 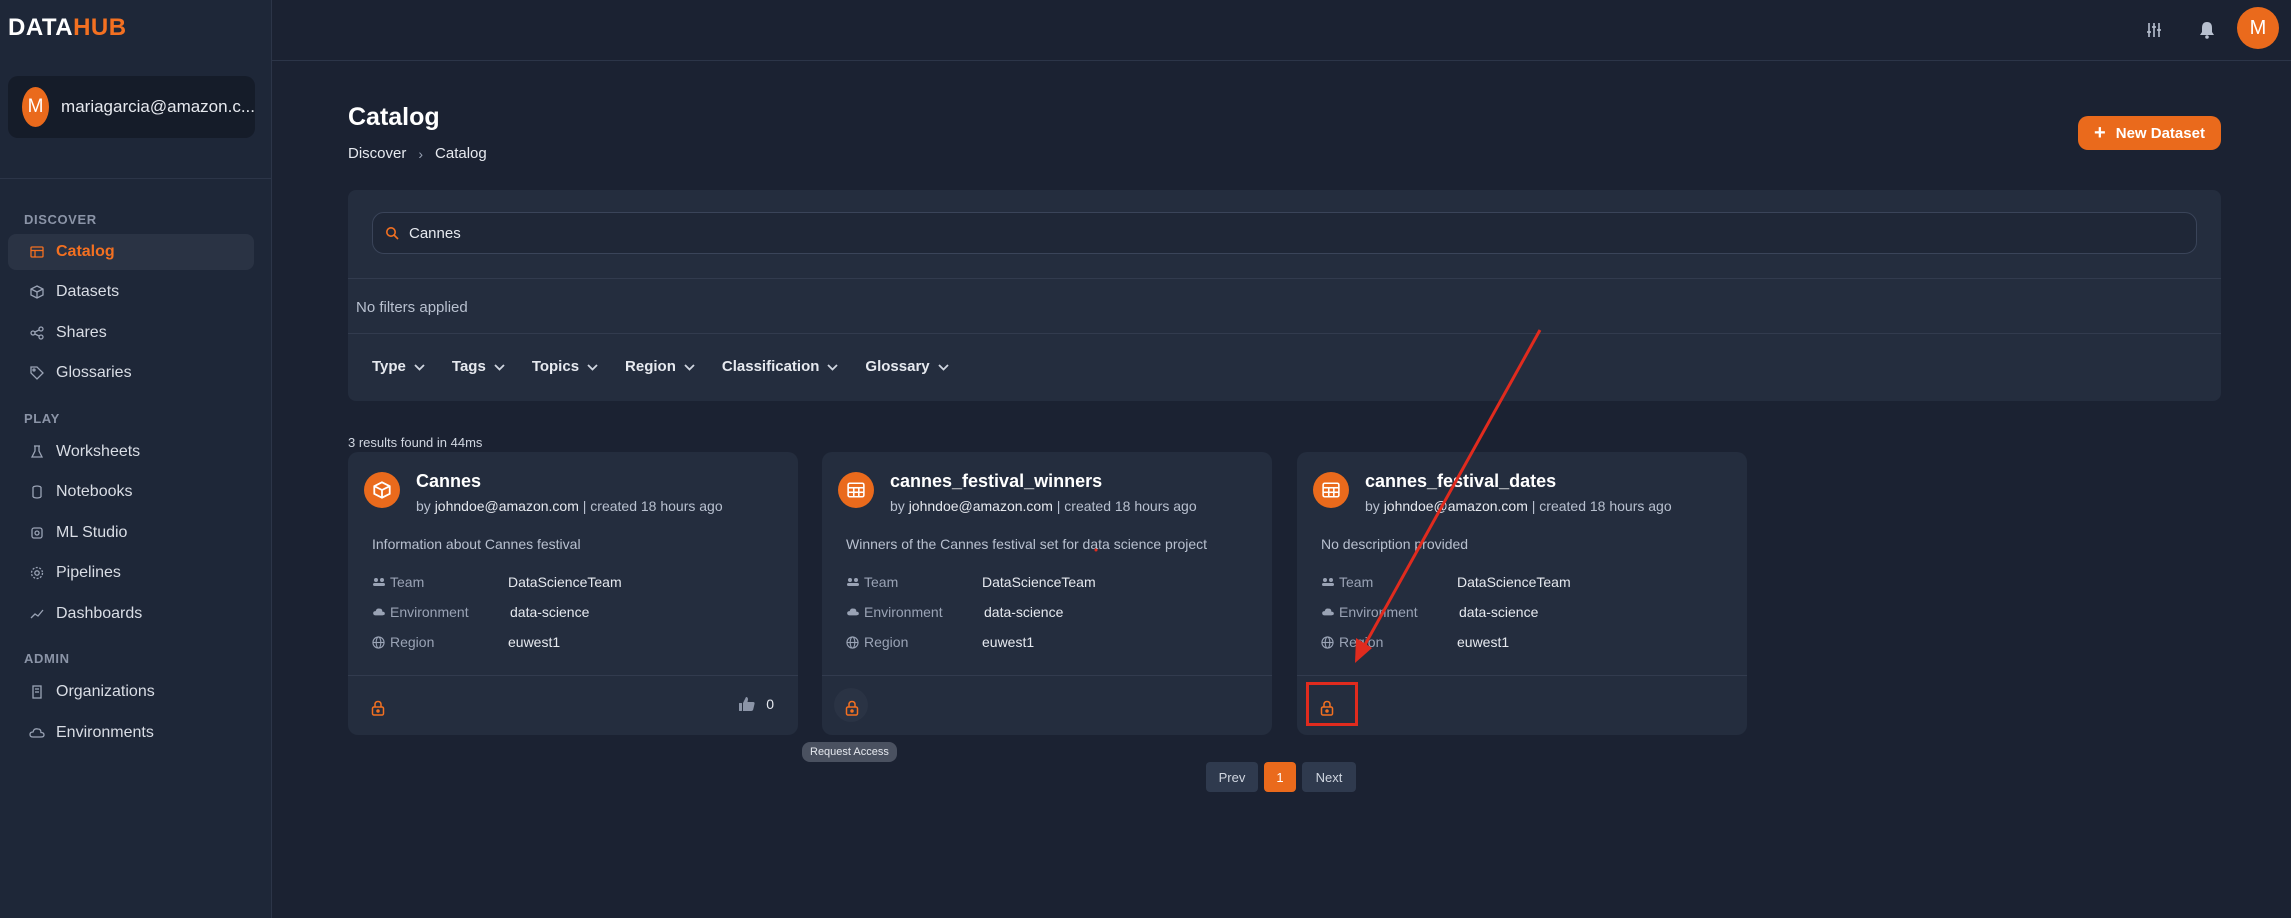 I want to click on sidebar-item-label: Worksheets, so click(x=98, y=451).